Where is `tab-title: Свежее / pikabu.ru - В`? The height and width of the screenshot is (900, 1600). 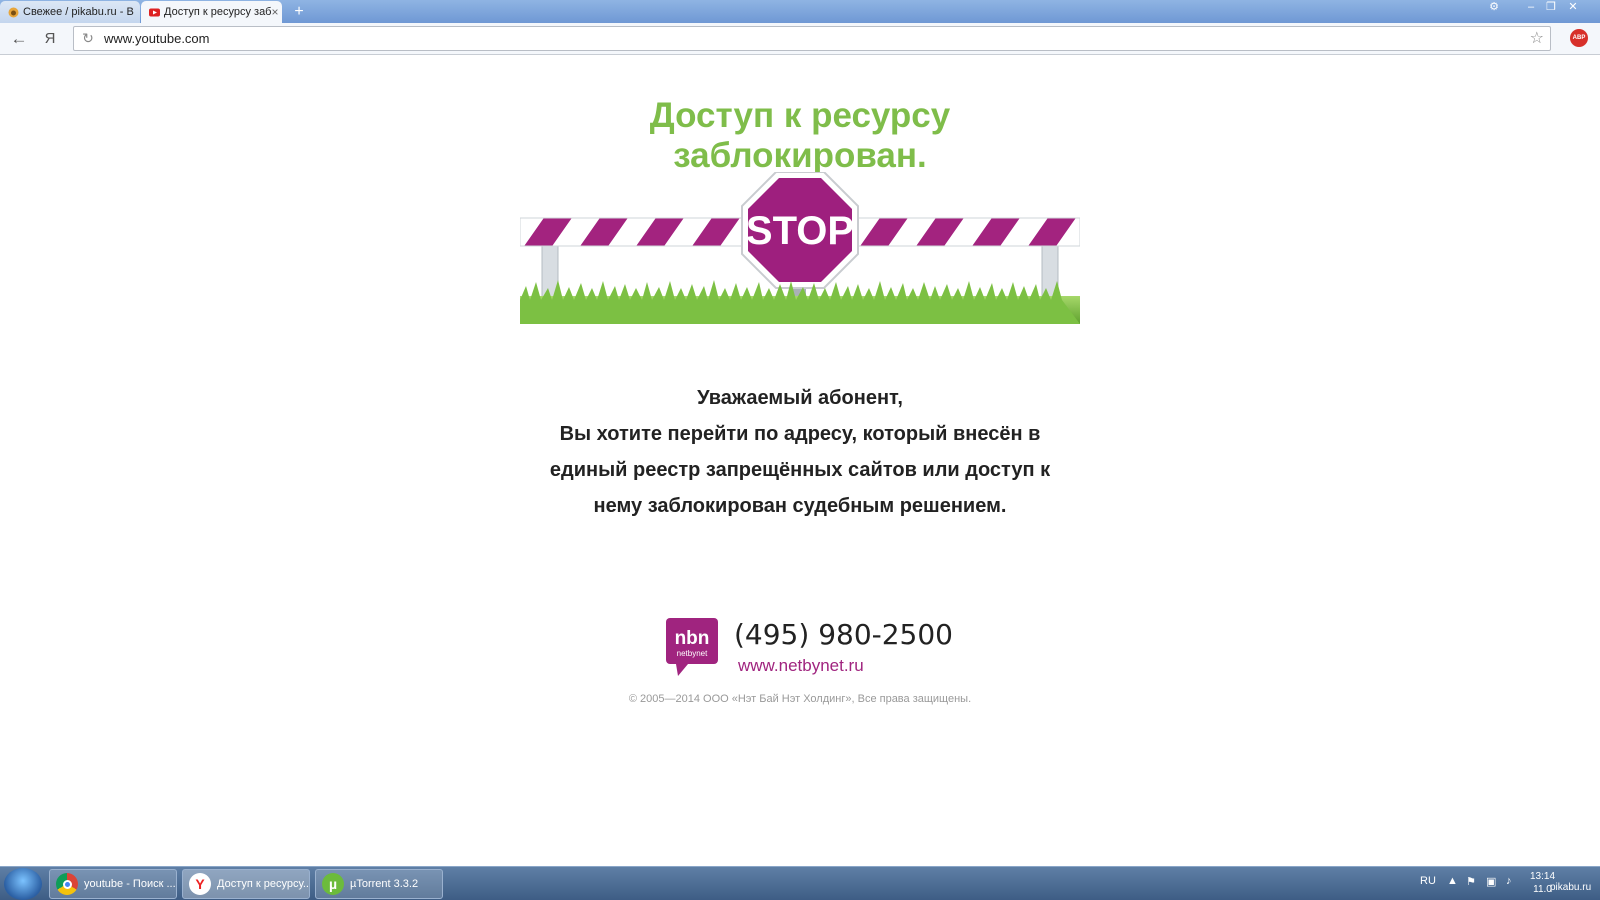
tab-title: Свежее / pikabu.ru - В is located at coordinates (78, 12).